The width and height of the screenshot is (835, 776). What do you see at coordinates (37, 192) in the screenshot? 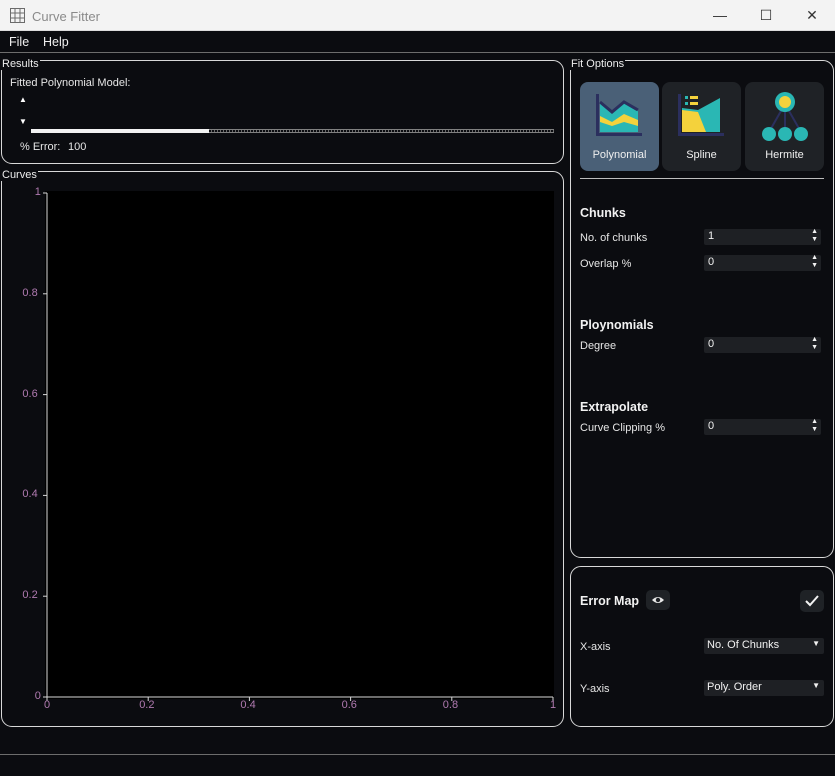
I see `y-tick-label: 1` at bounding box center [37, 192].